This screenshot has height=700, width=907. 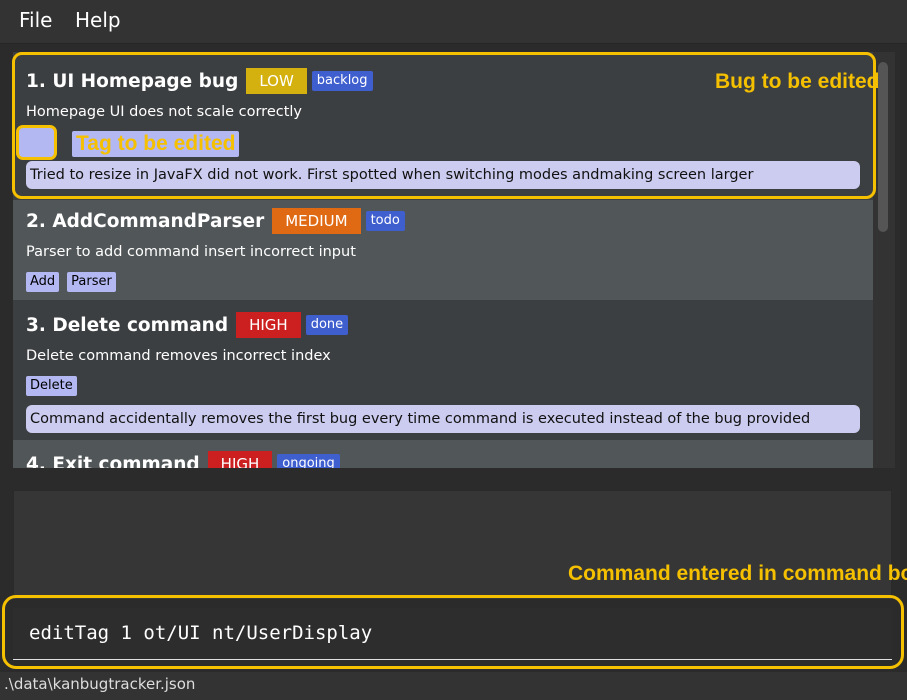 What do you see at coordinates (127, 325) in the screenshot?
I see `bug-title: 3. Delete command` at bounding box center [127, 325].